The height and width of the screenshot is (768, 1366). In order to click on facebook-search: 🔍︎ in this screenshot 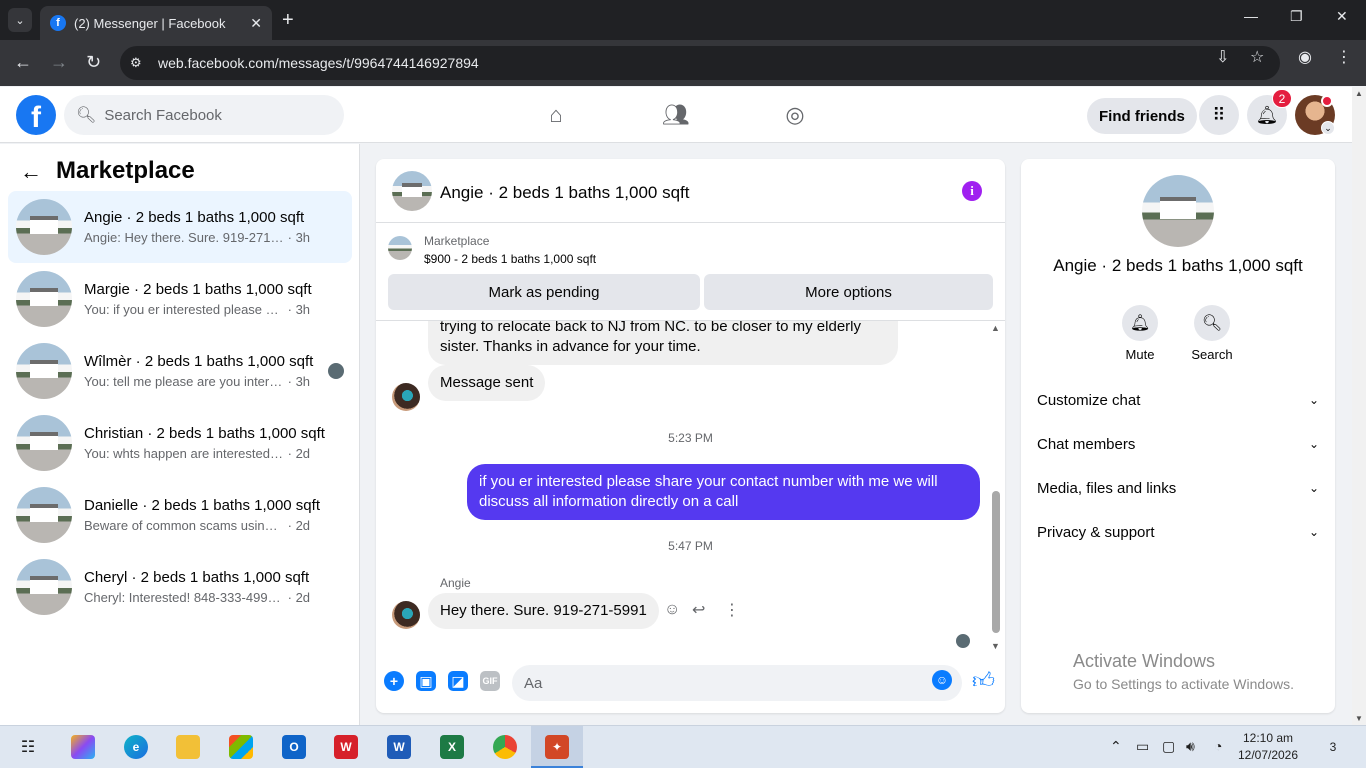, I will do `click(204, 115)`.